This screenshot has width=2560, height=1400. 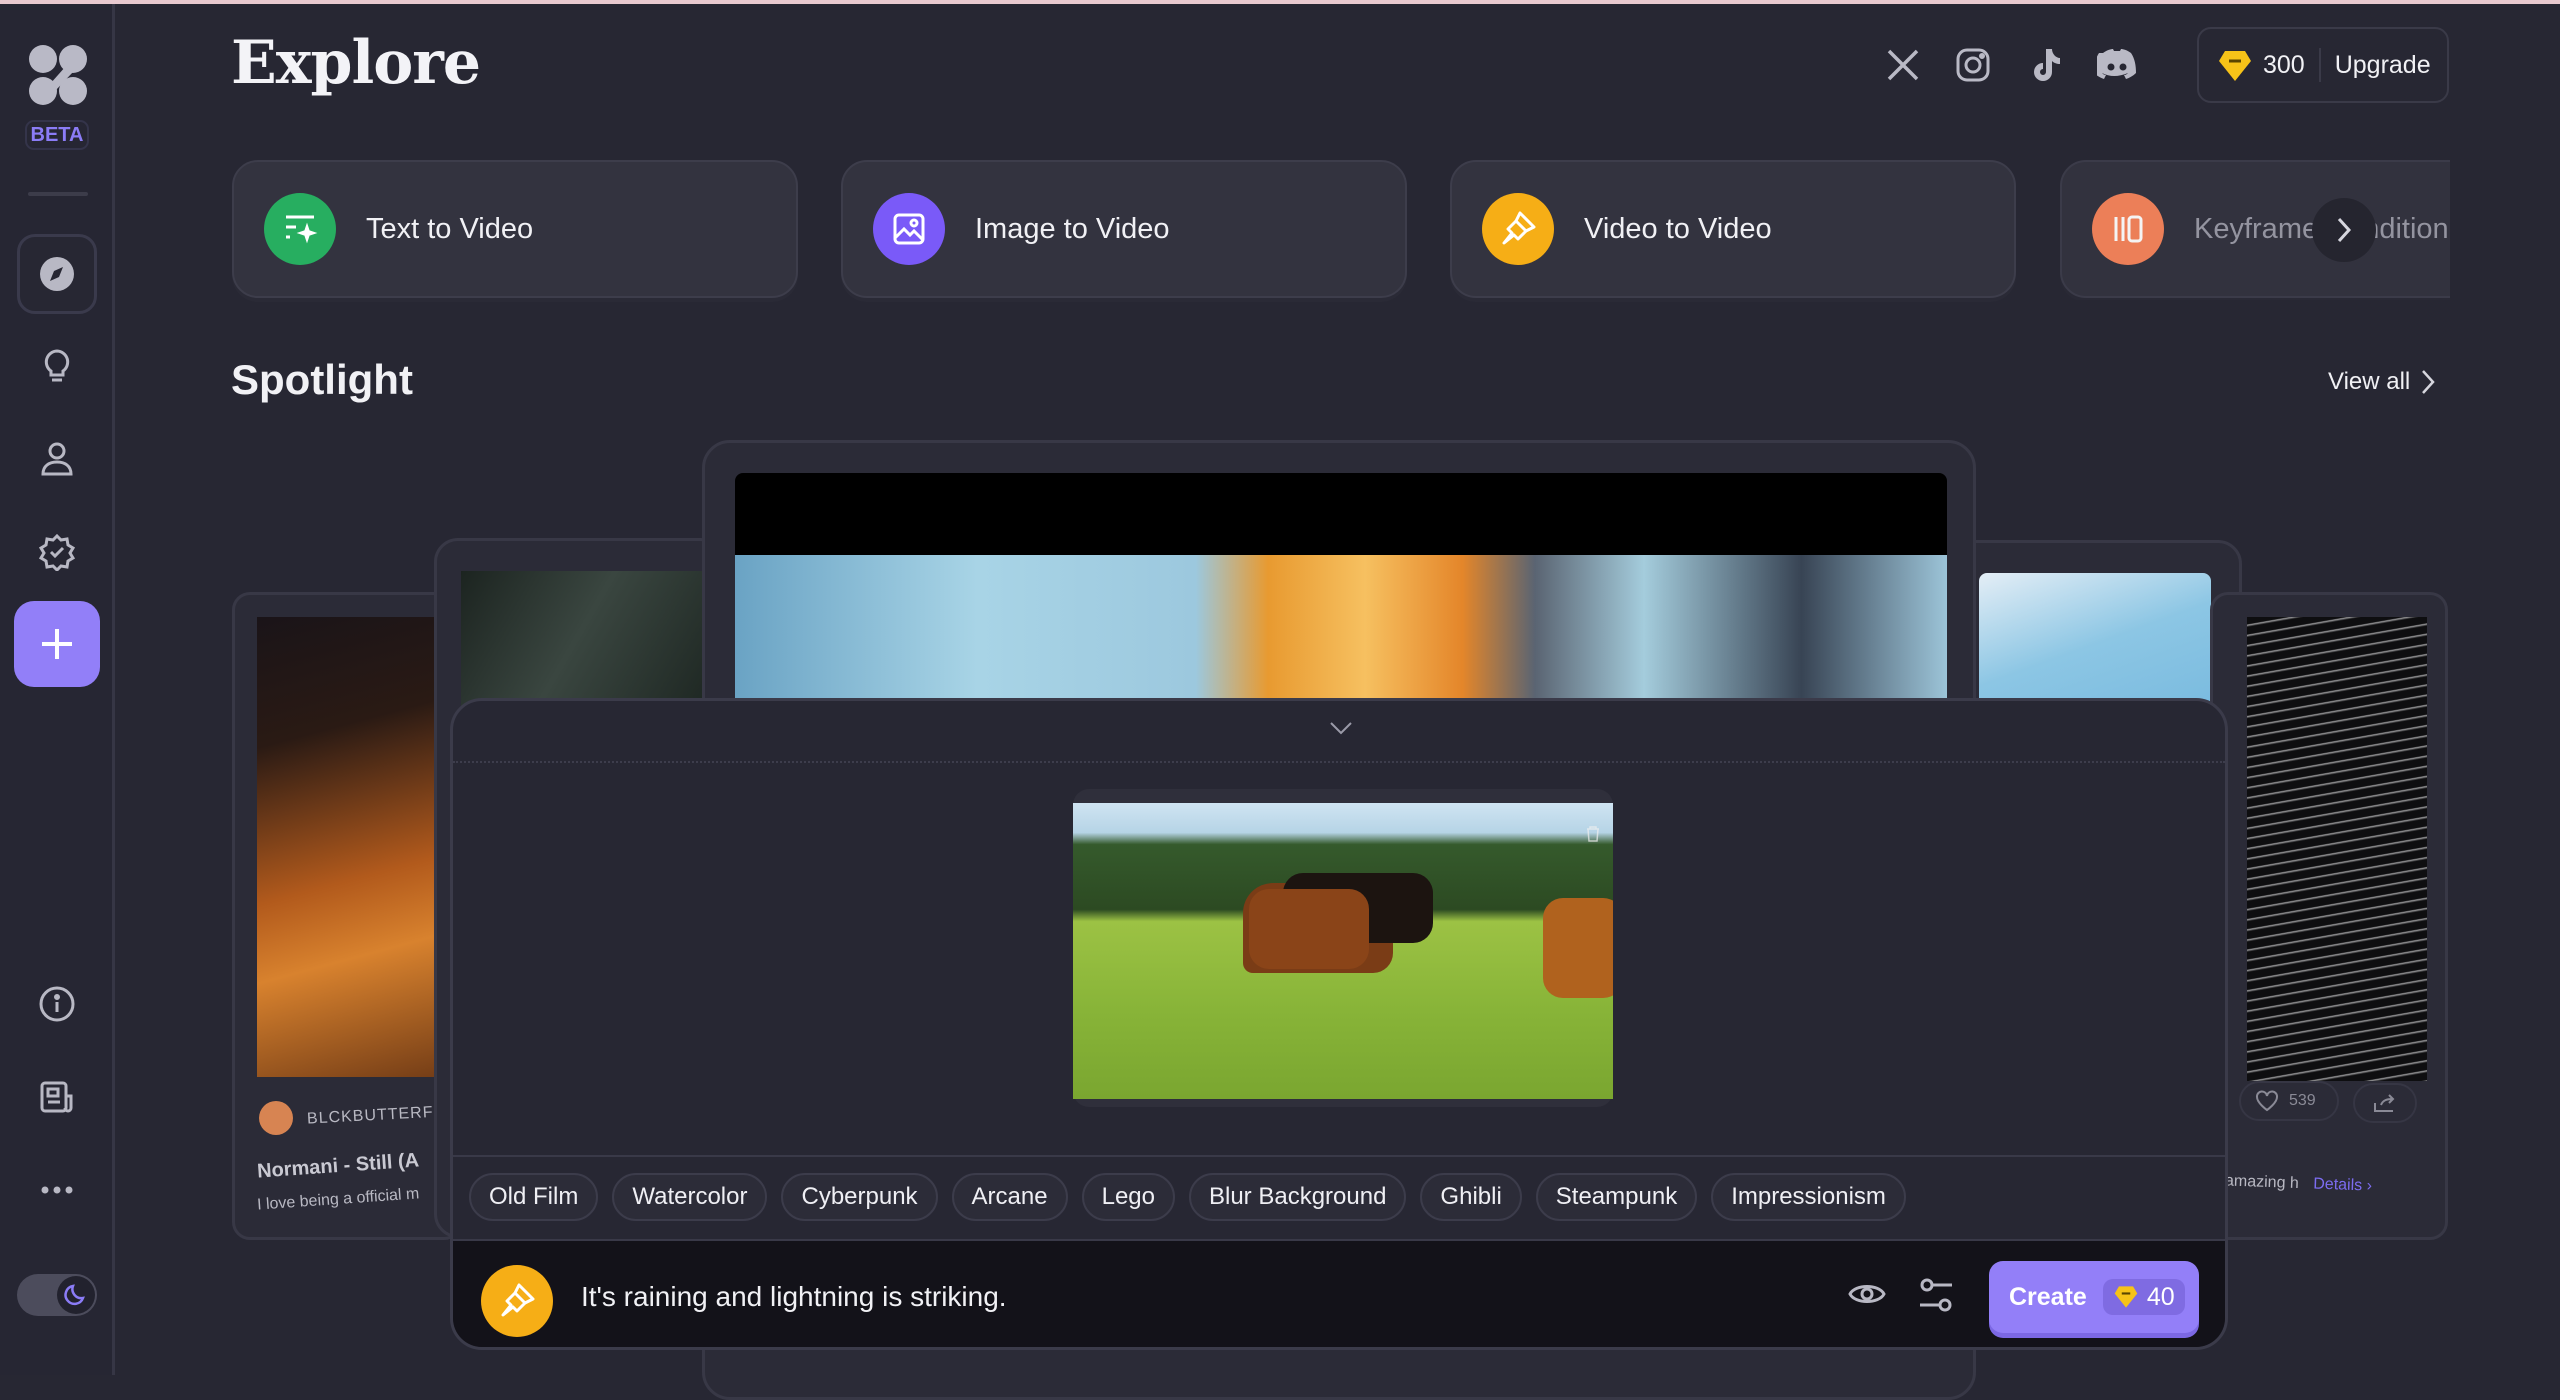 I want to click on trash-icon, so click(x=1593, y=834).